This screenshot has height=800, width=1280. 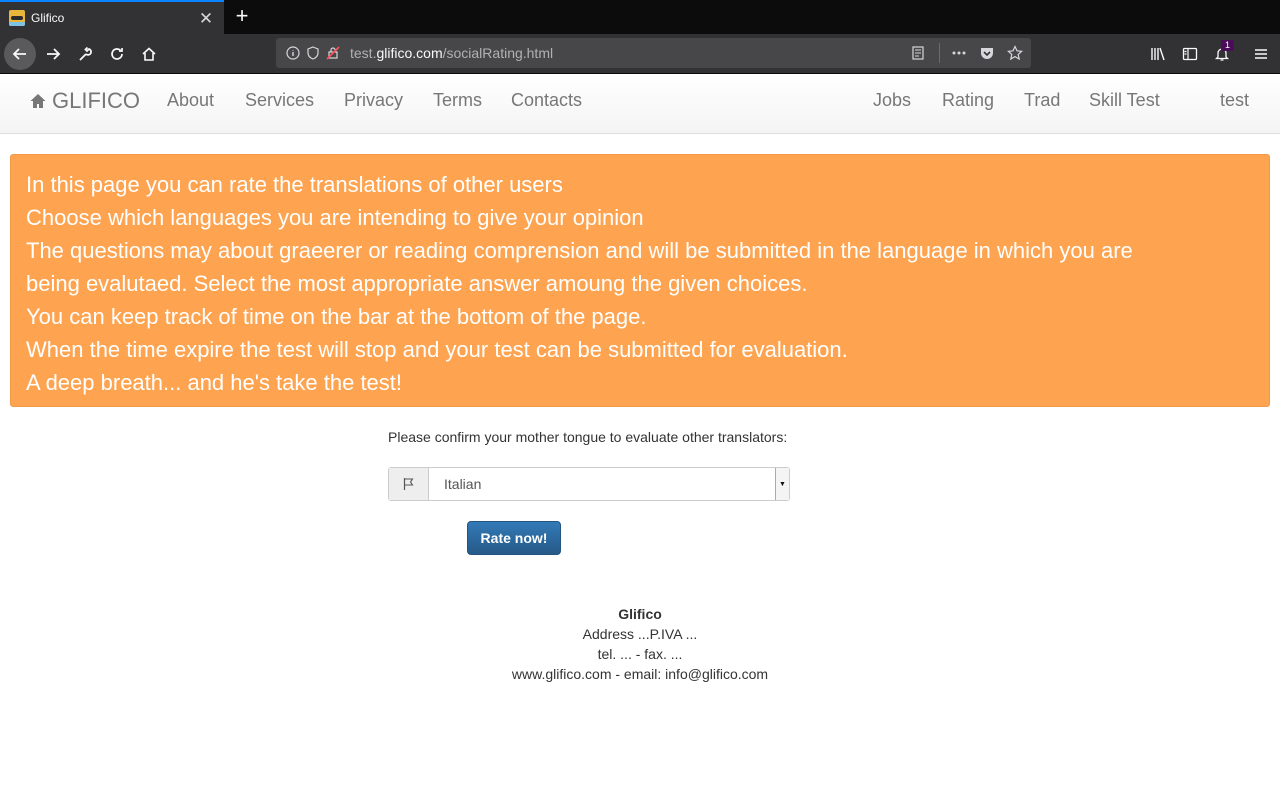 What do you see at coordinates (313, 53) in the screenshot?
I see `shield-icon` at bounding box center [313, 53].